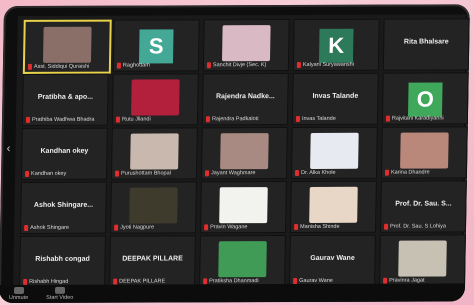 The image size is (474, 305). What do you see at coordinates (410, 172) in the screenshot?
I see `participant-name: Karina Dhandre` at bounding box center [410, 172].